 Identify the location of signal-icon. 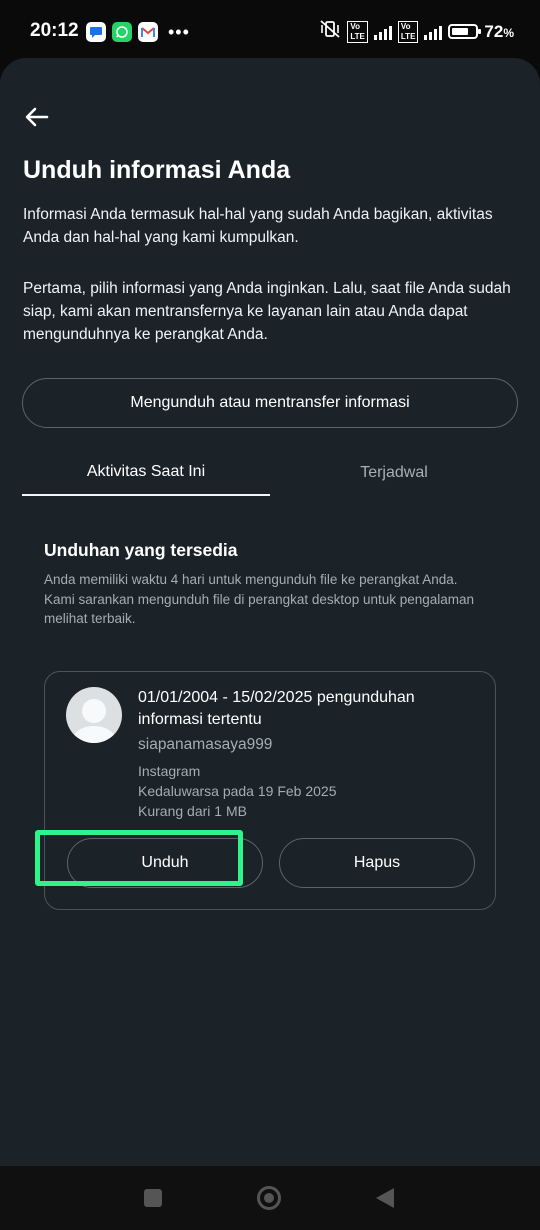
(382, 32).